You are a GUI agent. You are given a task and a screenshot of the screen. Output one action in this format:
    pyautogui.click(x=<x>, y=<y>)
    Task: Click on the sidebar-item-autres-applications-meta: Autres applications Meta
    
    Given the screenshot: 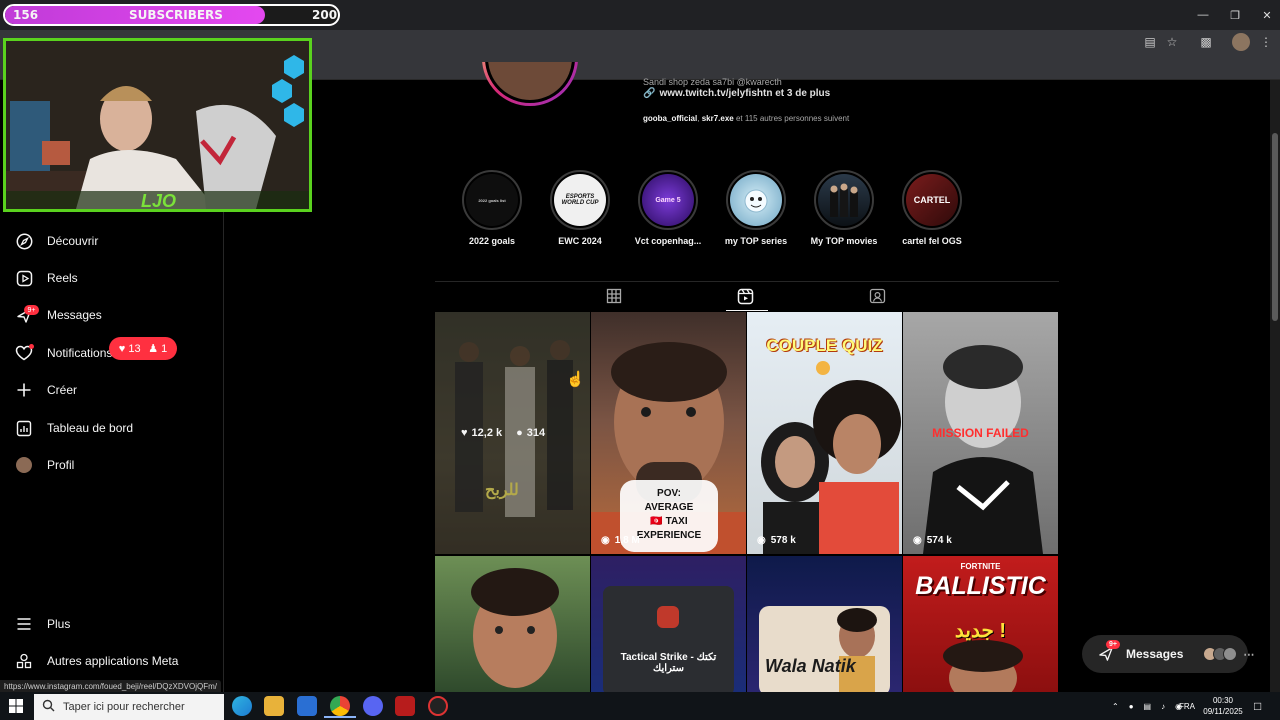 What is the action you would take?
    pyautogui.click(x=96, y=661)
    